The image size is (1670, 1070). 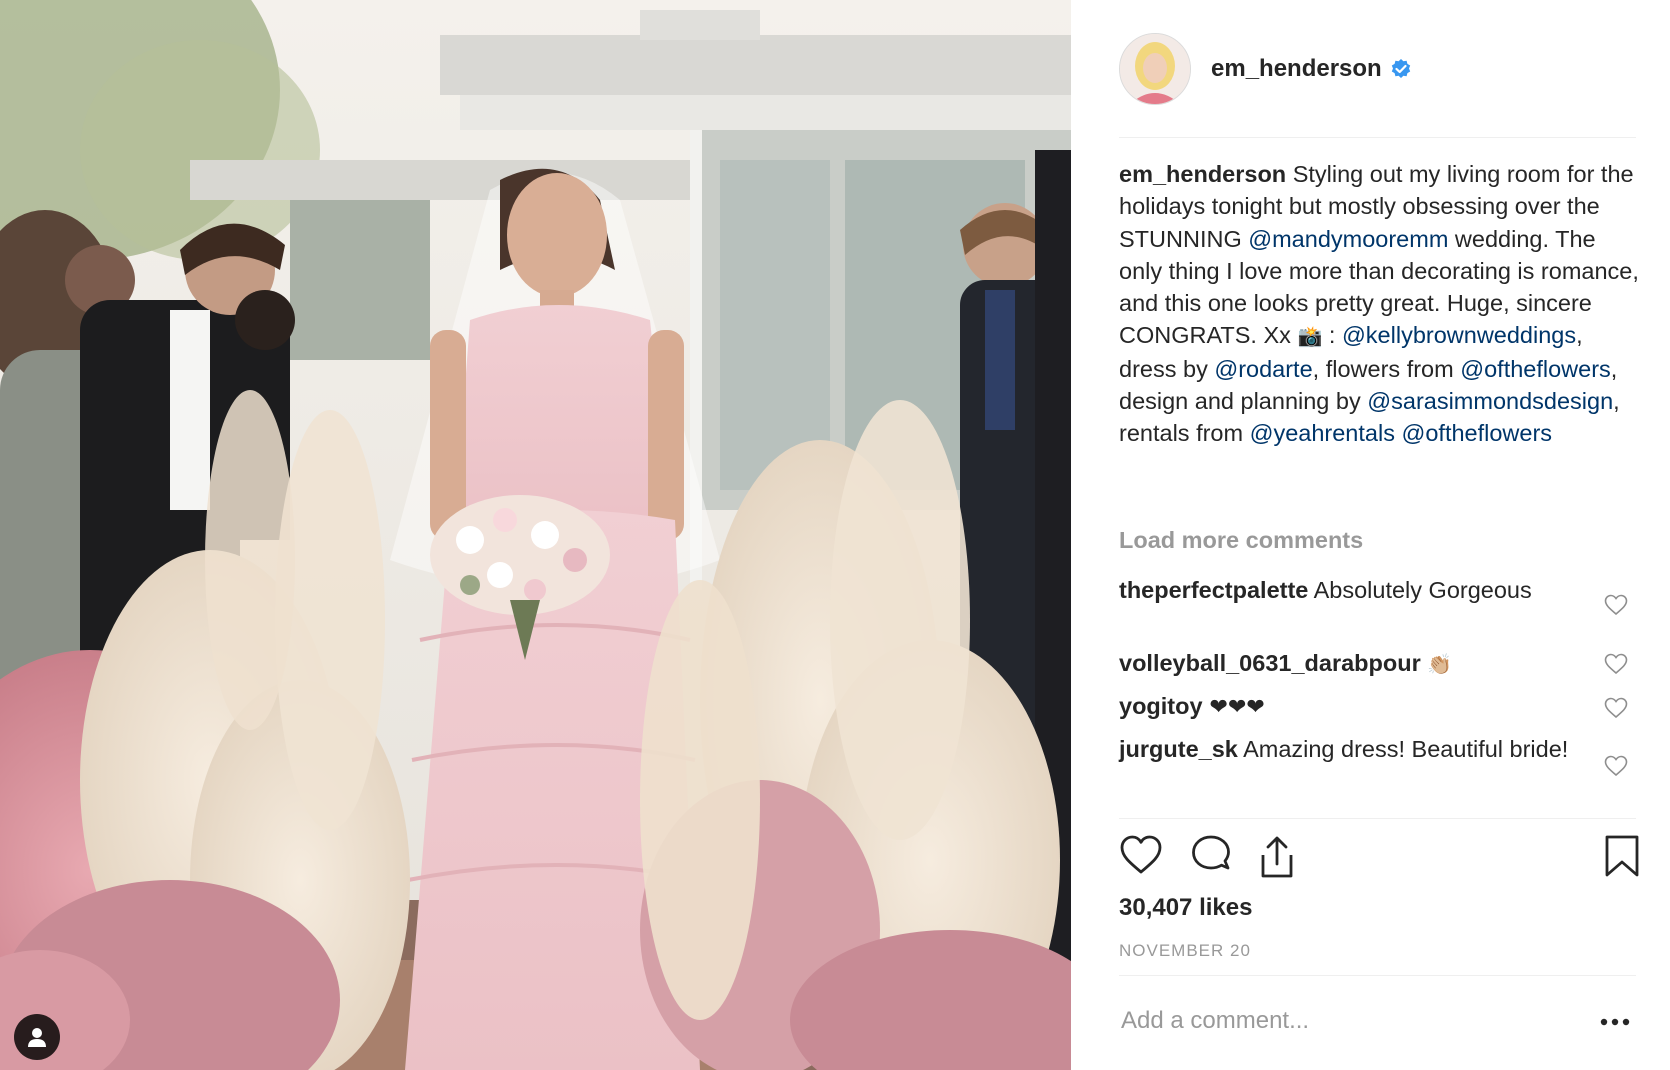 I want to click on footer-divider, so click(x=1377, y=975).